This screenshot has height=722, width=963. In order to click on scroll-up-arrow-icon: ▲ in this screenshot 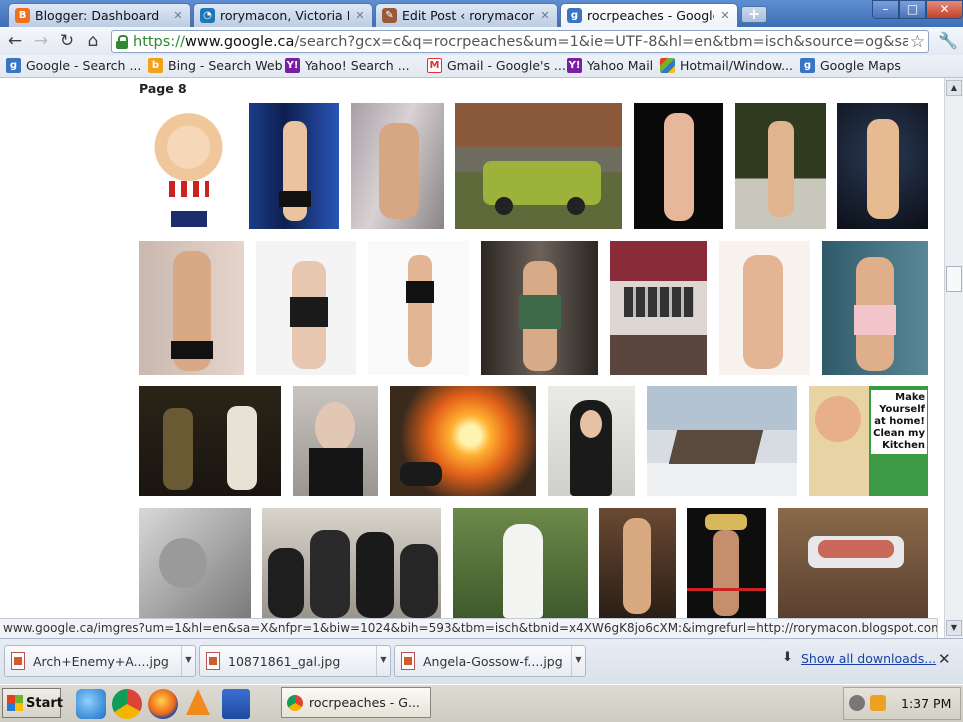, I will do `click(954, 88)`.